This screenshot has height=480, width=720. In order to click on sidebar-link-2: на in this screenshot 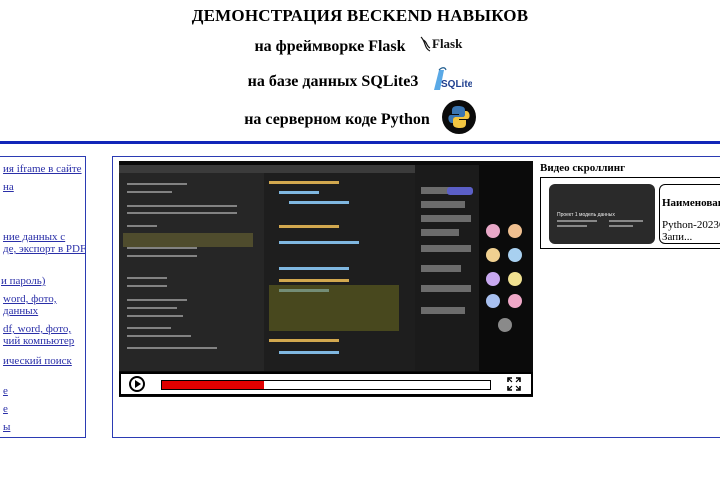, I will do `click(8, 187)`.